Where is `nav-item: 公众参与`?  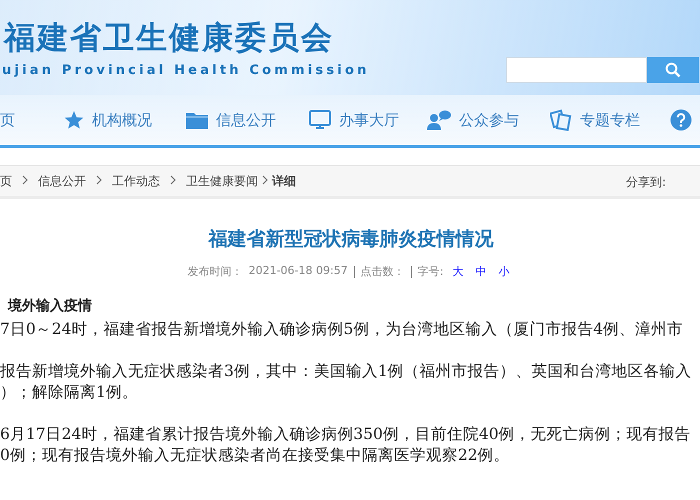 nav-item: 公众参与 is located at coordinates (473, 120).